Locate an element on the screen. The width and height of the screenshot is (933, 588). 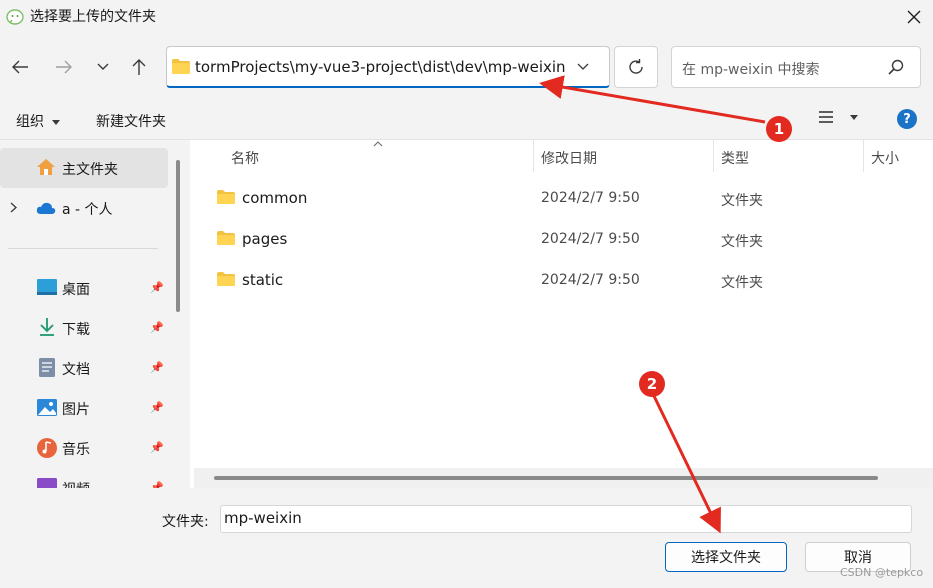
annotation-badge-1: 1 is located at coordinates (779, 129).